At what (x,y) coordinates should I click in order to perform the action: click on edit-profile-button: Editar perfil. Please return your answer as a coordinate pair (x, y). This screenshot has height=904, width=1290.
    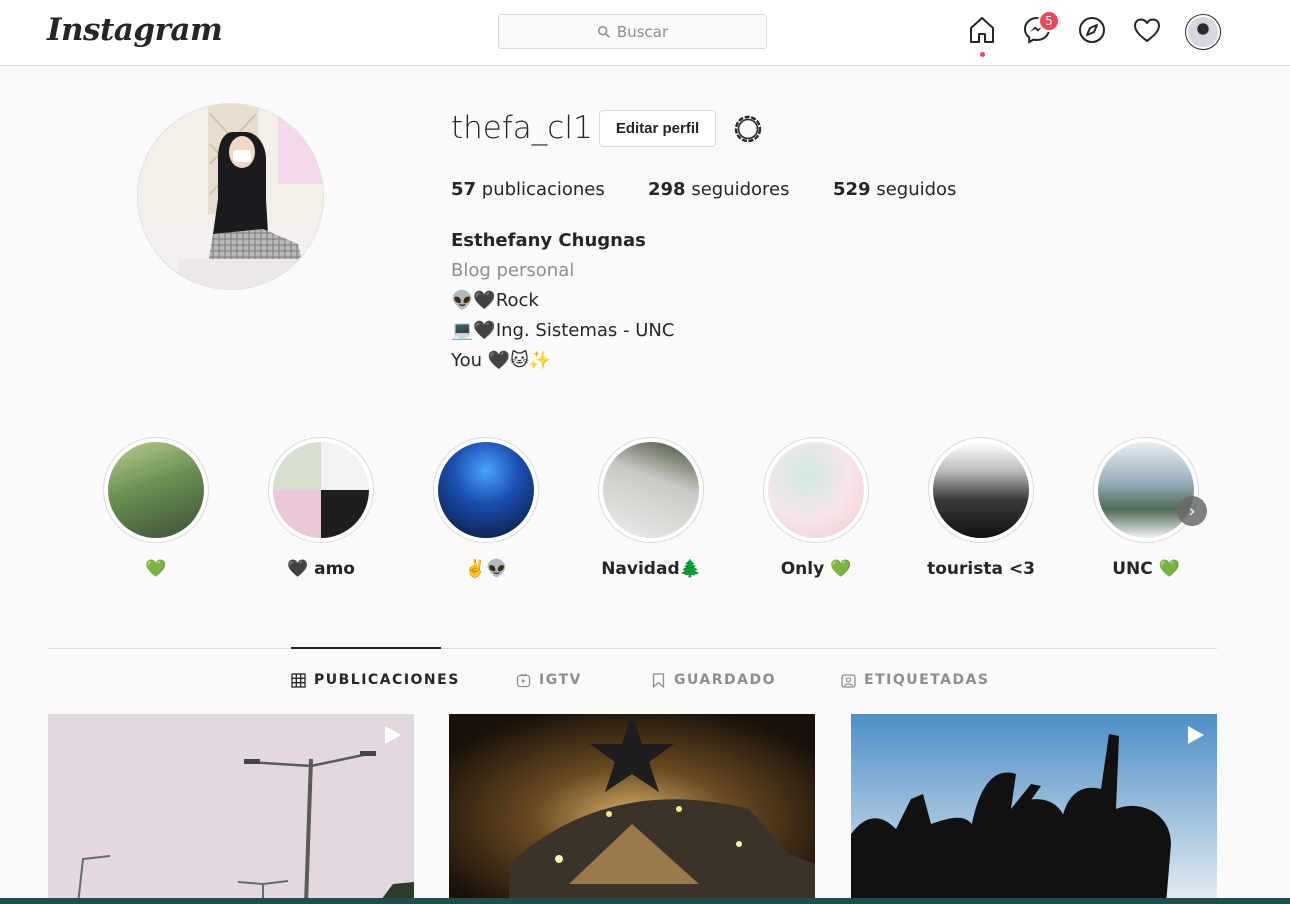
    Looking at the image, I should click on (657, 128).